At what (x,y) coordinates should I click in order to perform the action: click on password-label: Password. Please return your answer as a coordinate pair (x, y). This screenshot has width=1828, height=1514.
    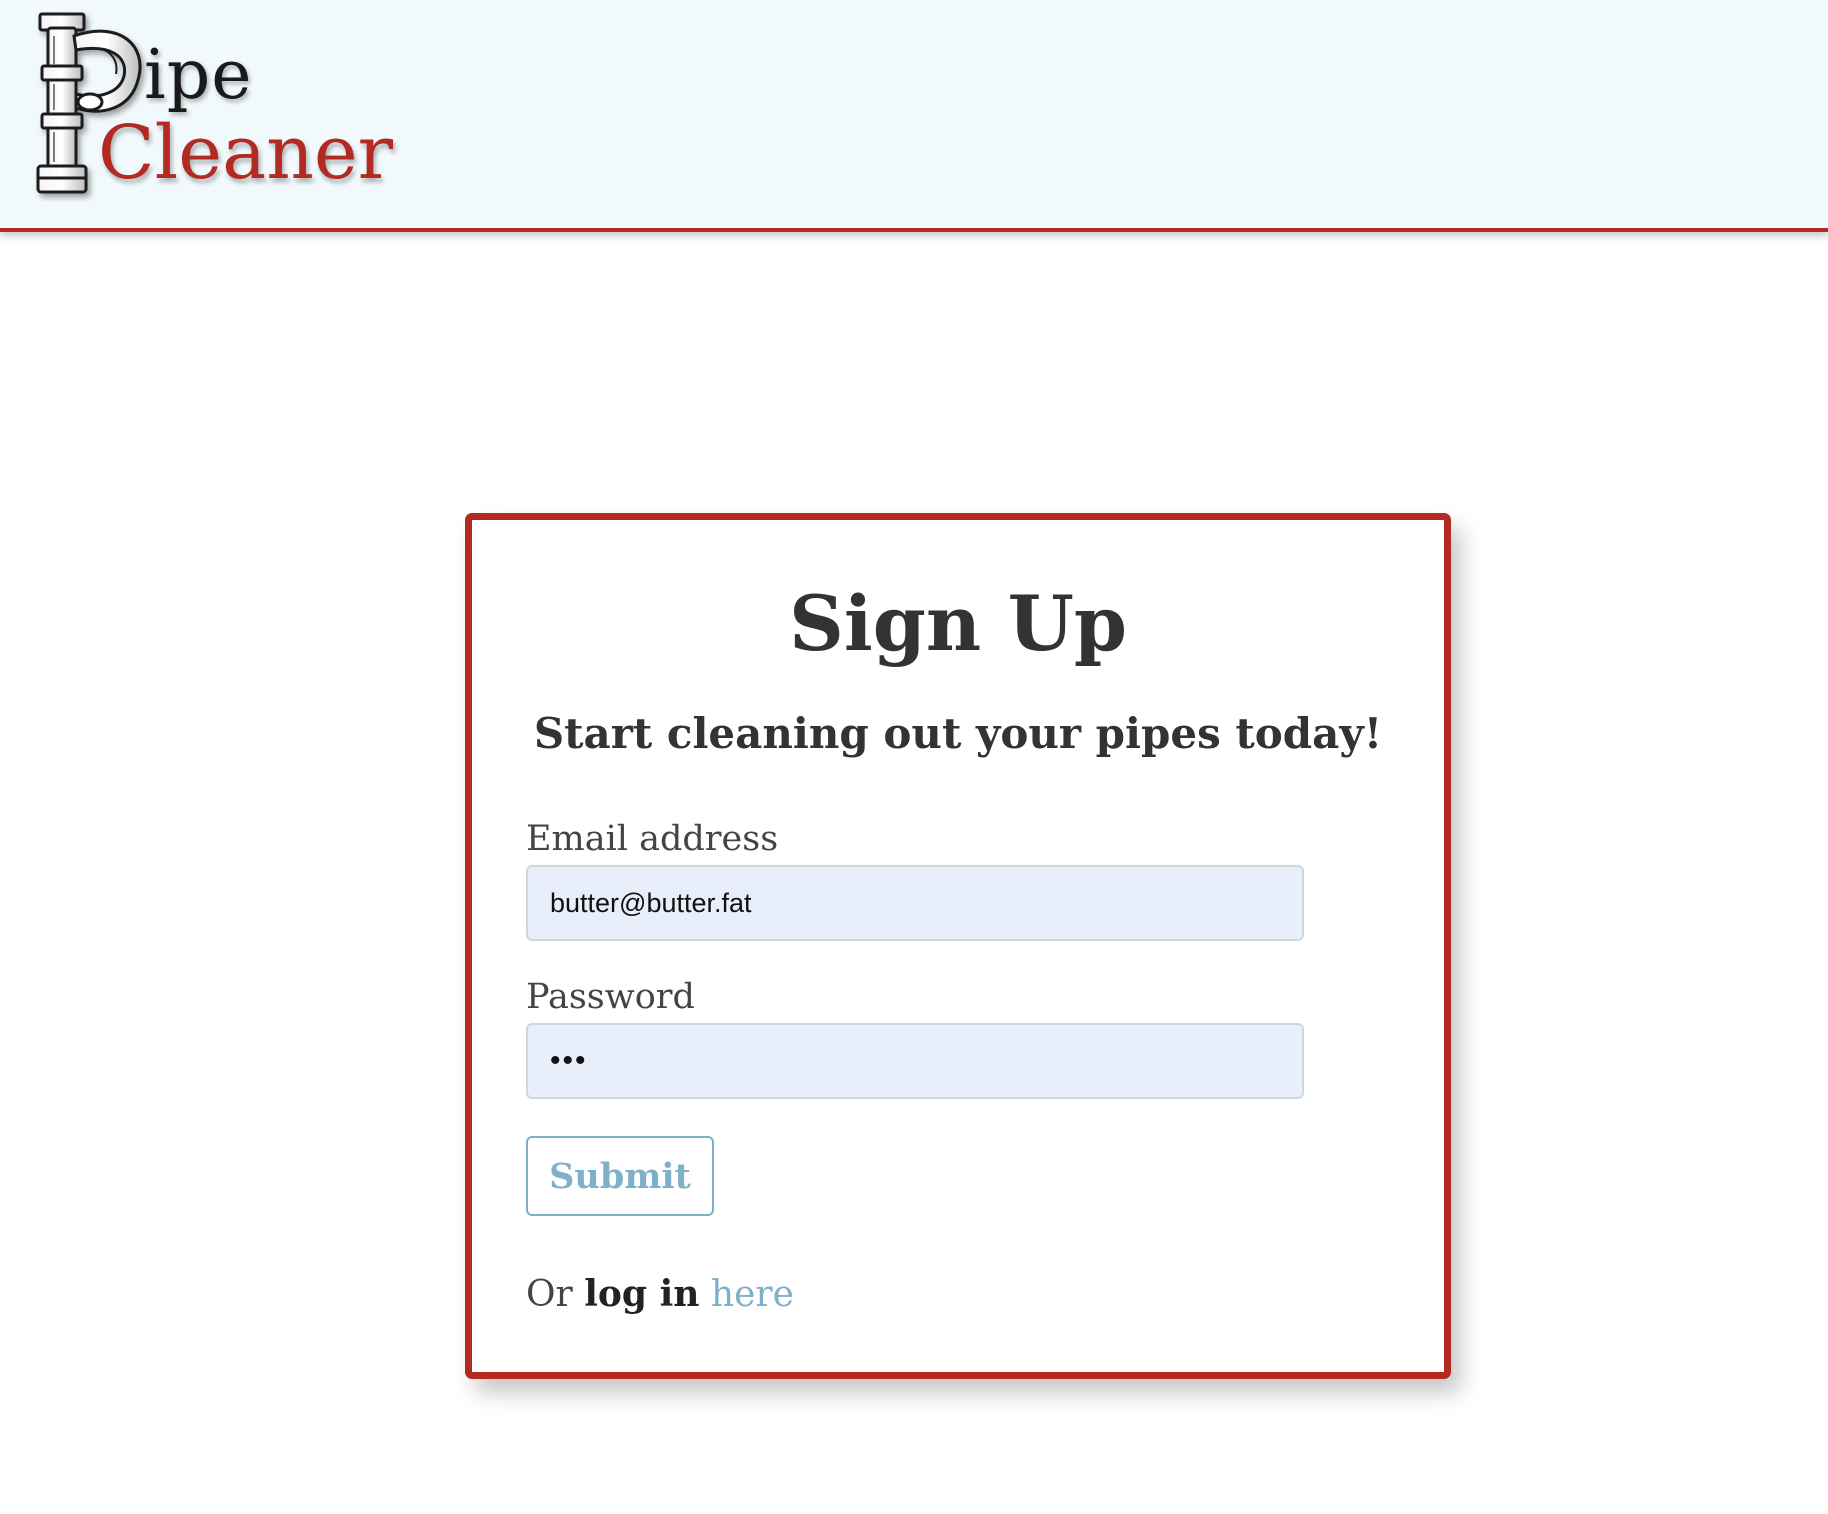
    Looking at the image, I should click on (610, 997).